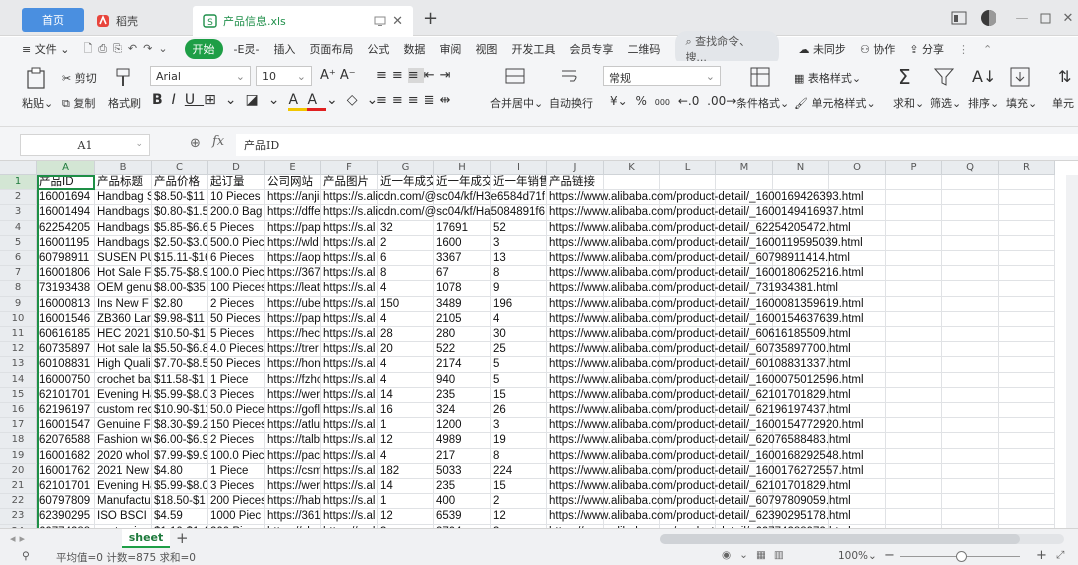 The width and height of the screenshot is (1078, 565). I want to click on column-header: F, so click(349, 168).